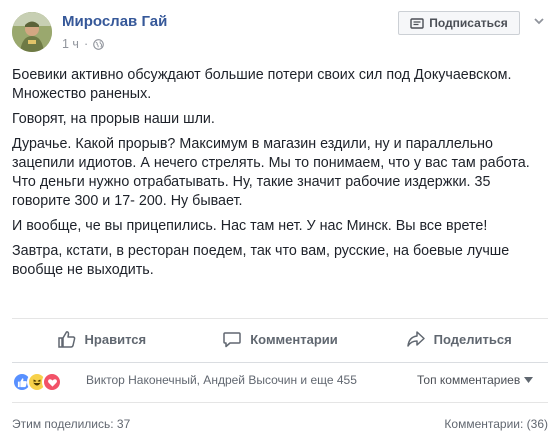 The image size is (560, 441). What do you see at coordinates (415, 339) in the screenshot?
I see `share-arrow-icon` at bounding box center [415, 339].